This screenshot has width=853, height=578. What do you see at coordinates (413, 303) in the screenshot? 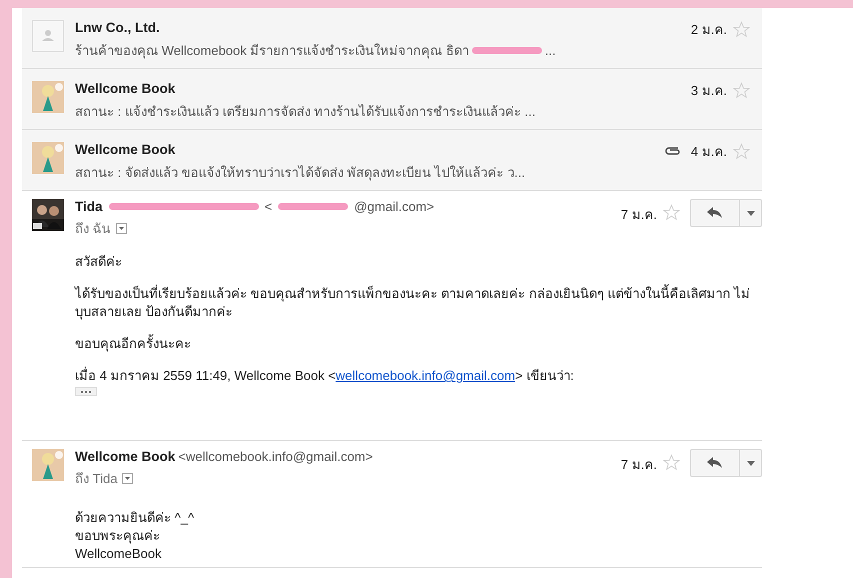
I see `message-text: ได้รับของเป็นที่เรียบร้อยแล้วค่ะ ขอบคุณสำหรับการแพ็กของนะคะ ตามคาดเลยค่ะ กล่องเยินนิดๆ แต่ข้างในนี้คือเลิศมาก ไม่บุบสลายเลย ป้องกันดีมากค่ะ` at bounding box center [413, 303].